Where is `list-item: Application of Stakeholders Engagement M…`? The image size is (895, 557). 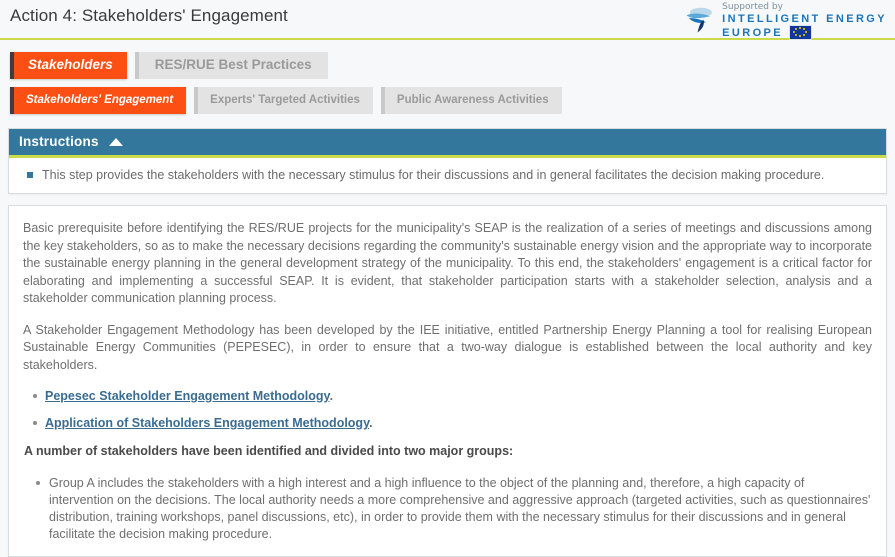 list-item: Application of Stakeholders Engagement M… is located at coordinates (452, 423).